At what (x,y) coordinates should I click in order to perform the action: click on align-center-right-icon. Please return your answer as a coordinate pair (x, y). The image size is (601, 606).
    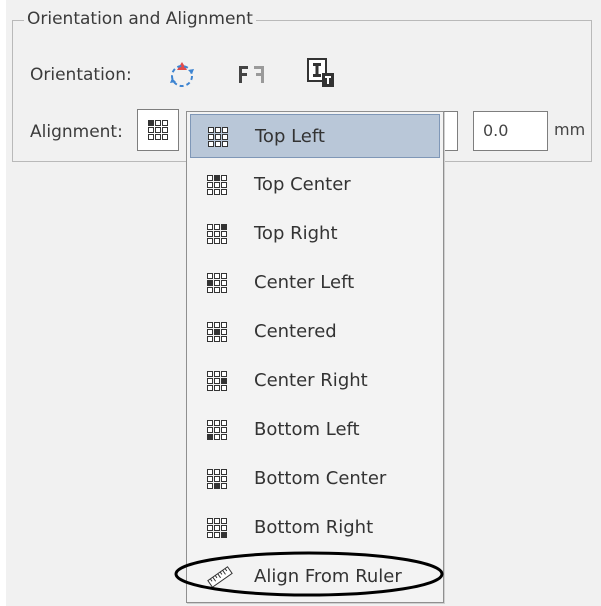
    Looking at the image, I should click on (217, 381).